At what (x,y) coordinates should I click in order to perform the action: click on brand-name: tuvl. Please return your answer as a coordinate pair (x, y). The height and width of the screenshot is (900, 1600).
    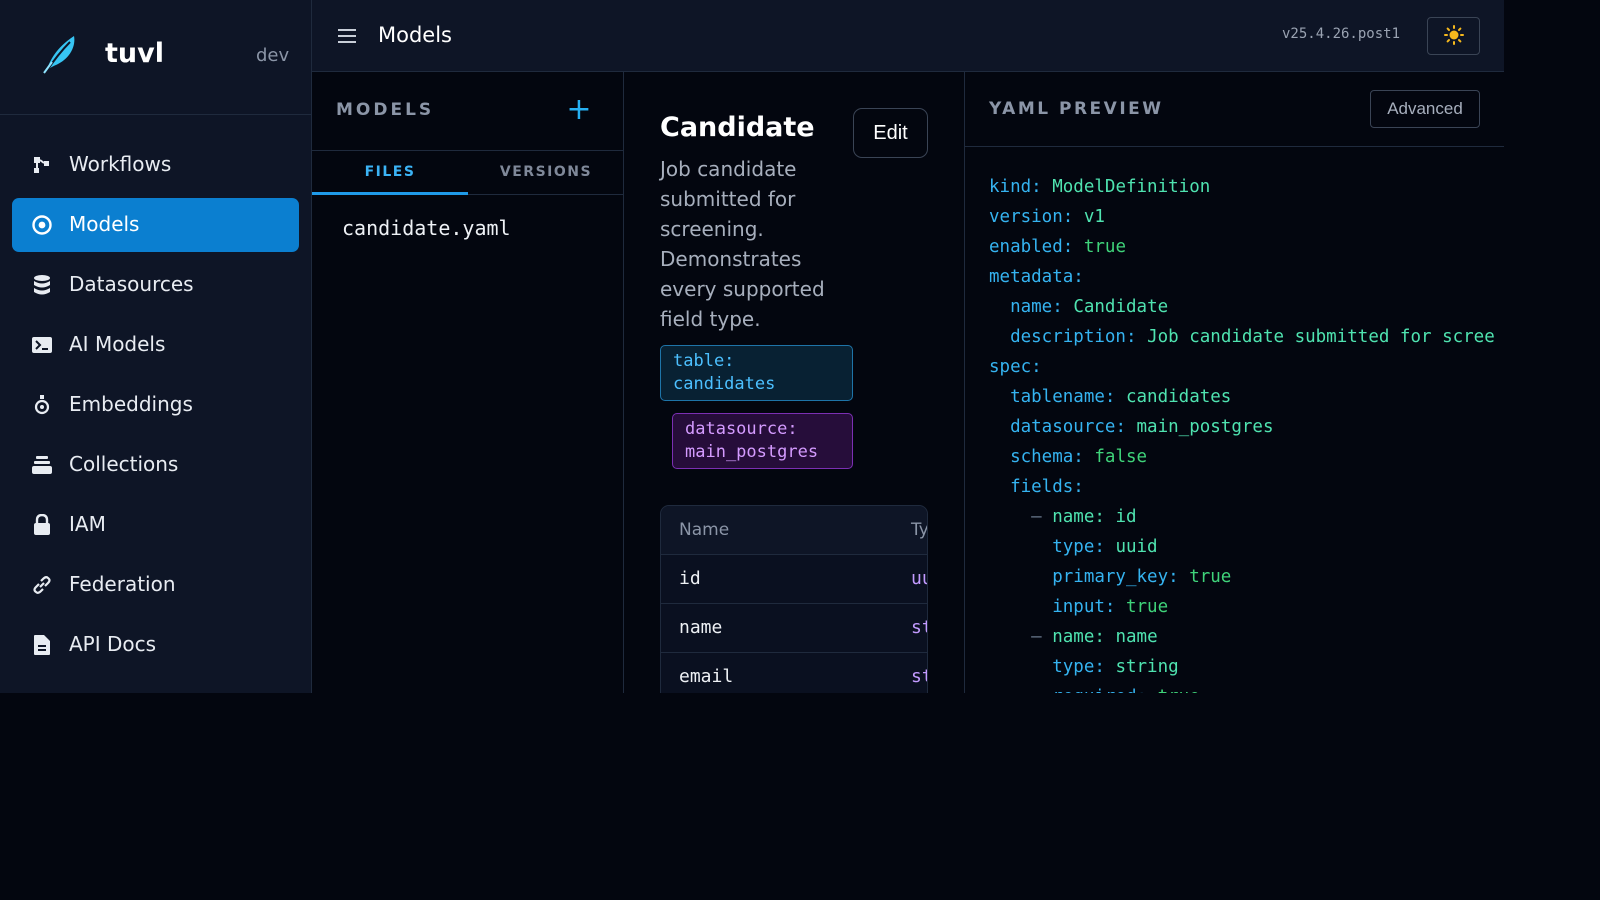
    Looking at the image, I should click on (134, 53).